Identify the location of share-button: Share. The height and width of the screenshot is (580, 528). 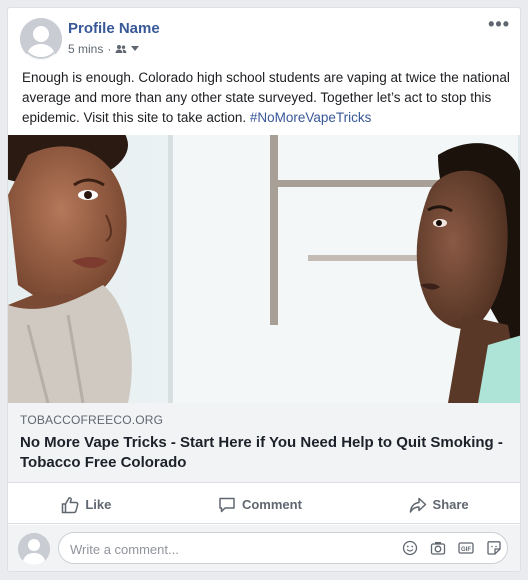
(439, 505).